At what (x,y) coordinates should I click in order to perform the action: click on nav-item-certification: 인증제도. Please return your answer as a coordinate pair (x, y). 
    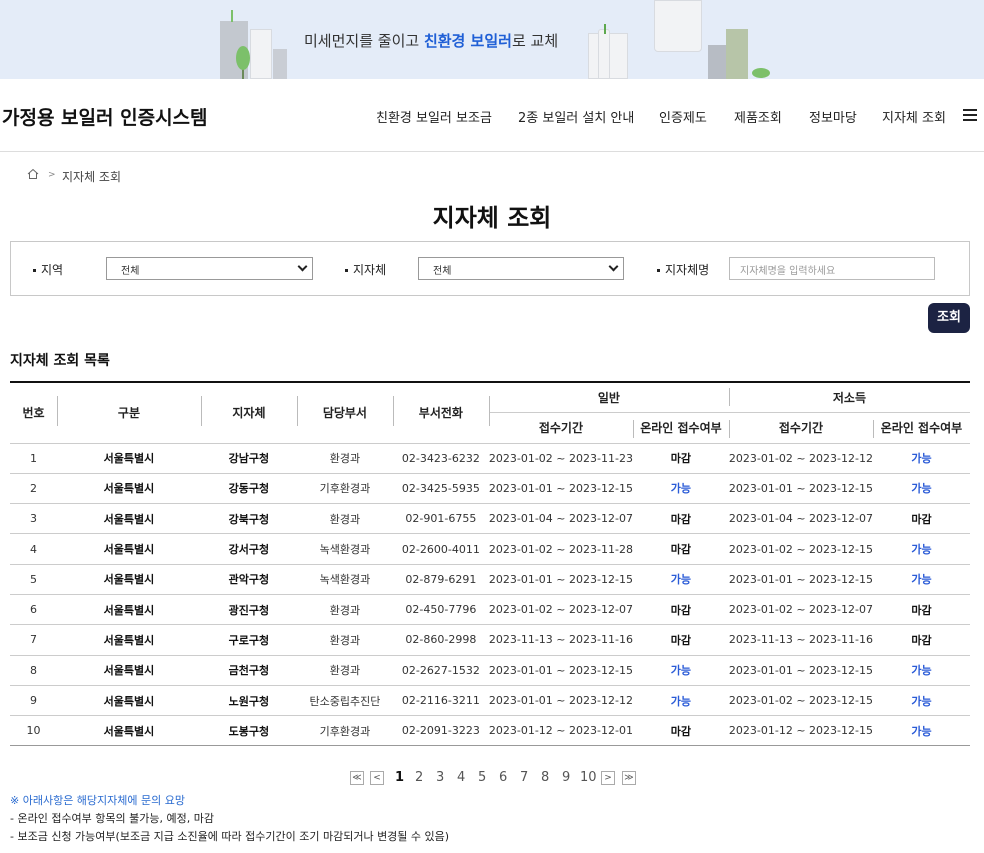
    Looking at the image, I should click on (683, 116).